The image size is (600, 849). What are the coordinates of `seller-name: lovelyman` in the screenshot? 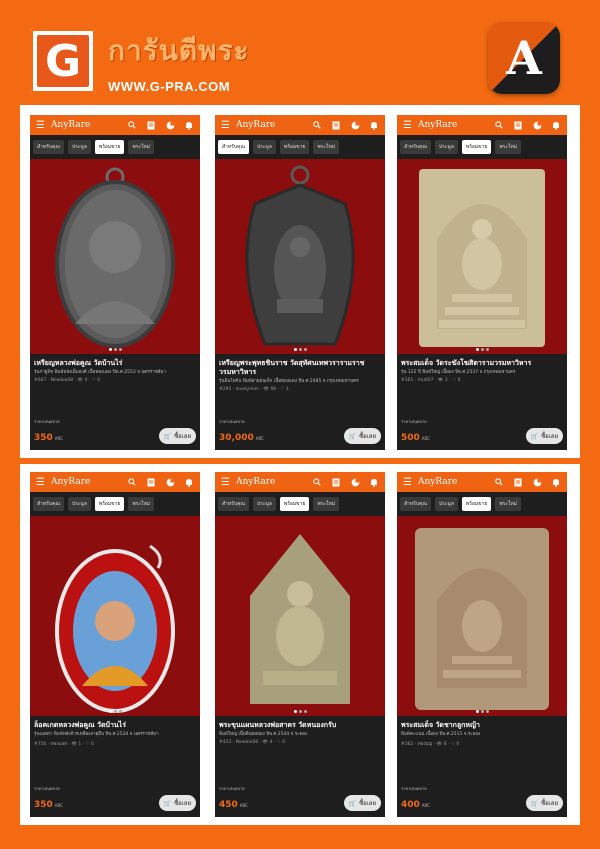 It's located at (247, 389).